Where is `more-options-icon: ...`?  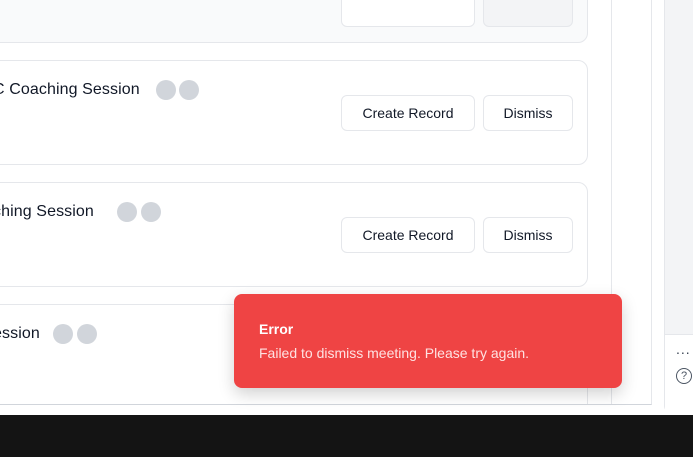
more-options-icon: ... is located at coordinates (683, 349).